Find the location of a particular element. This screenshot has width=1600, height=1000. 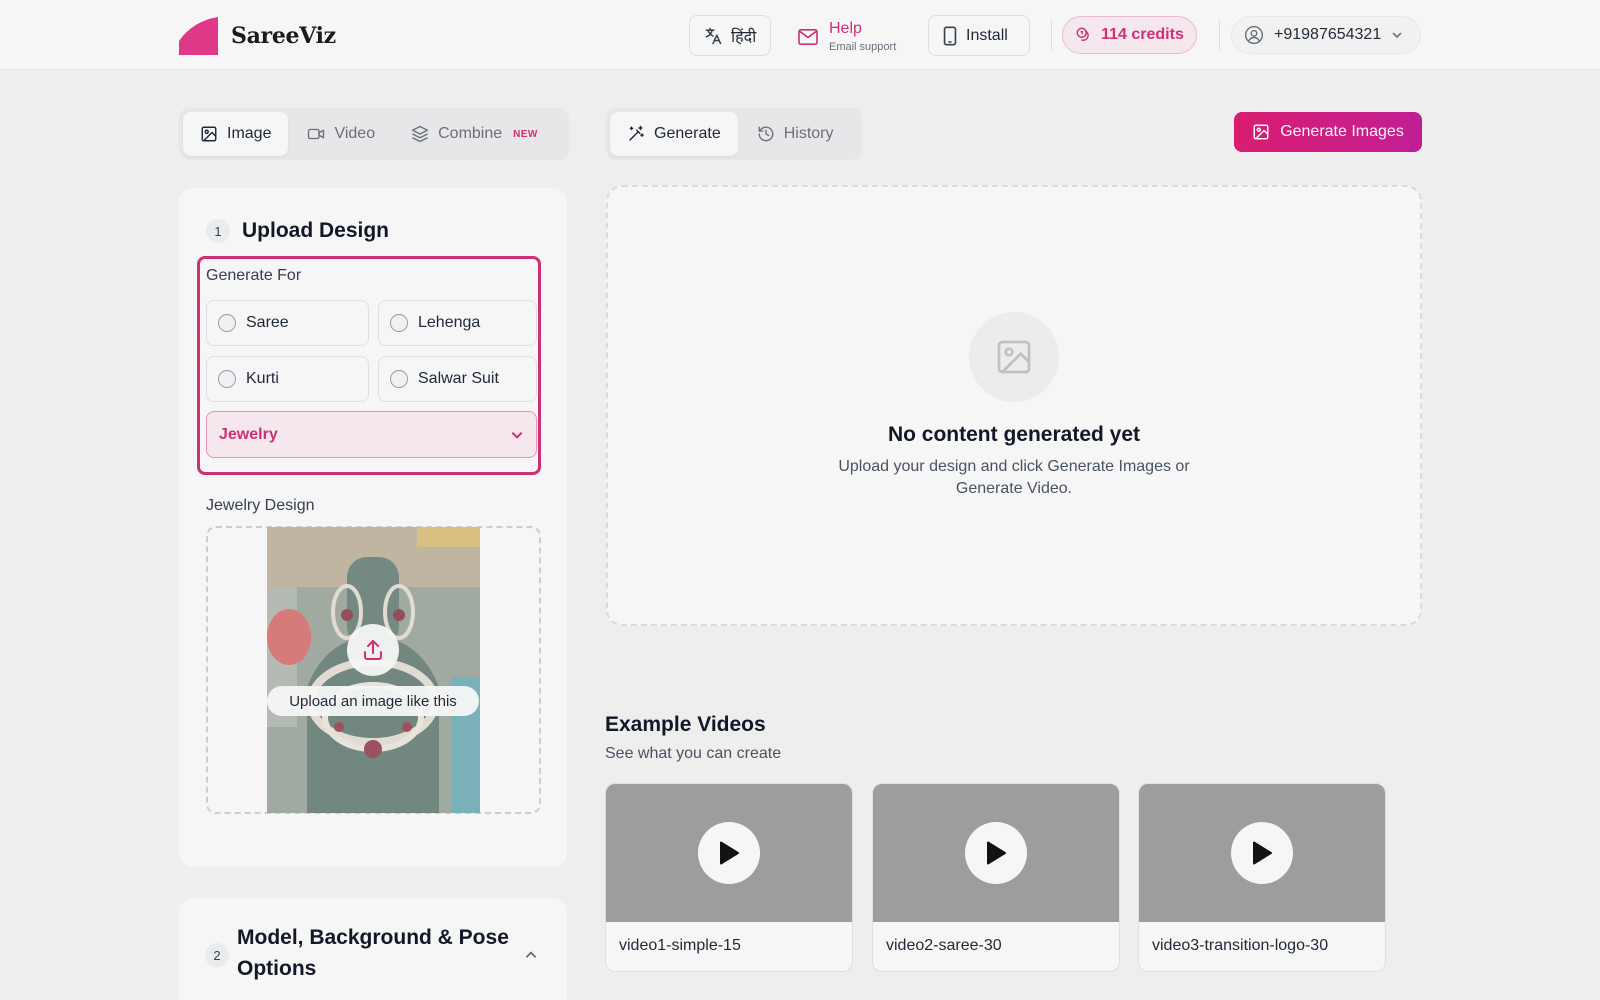

upload-icon is located at coordinates (373, 650).